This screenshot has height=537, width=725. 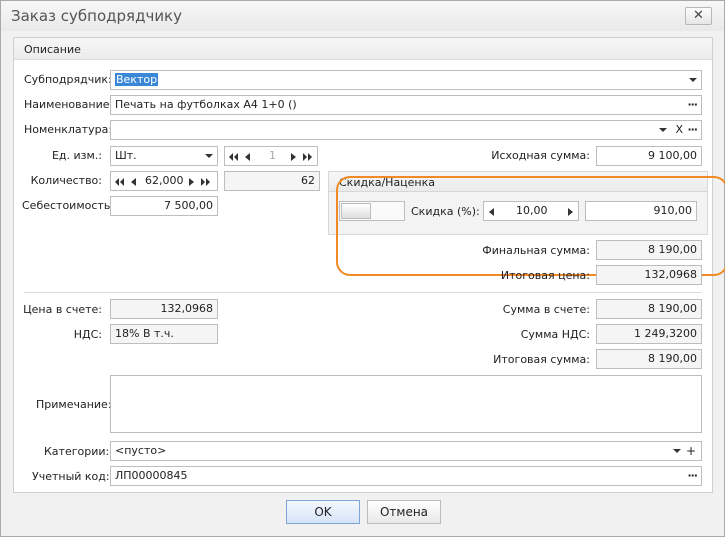 I want to click on prev-icon, so click(x=247, y=157).